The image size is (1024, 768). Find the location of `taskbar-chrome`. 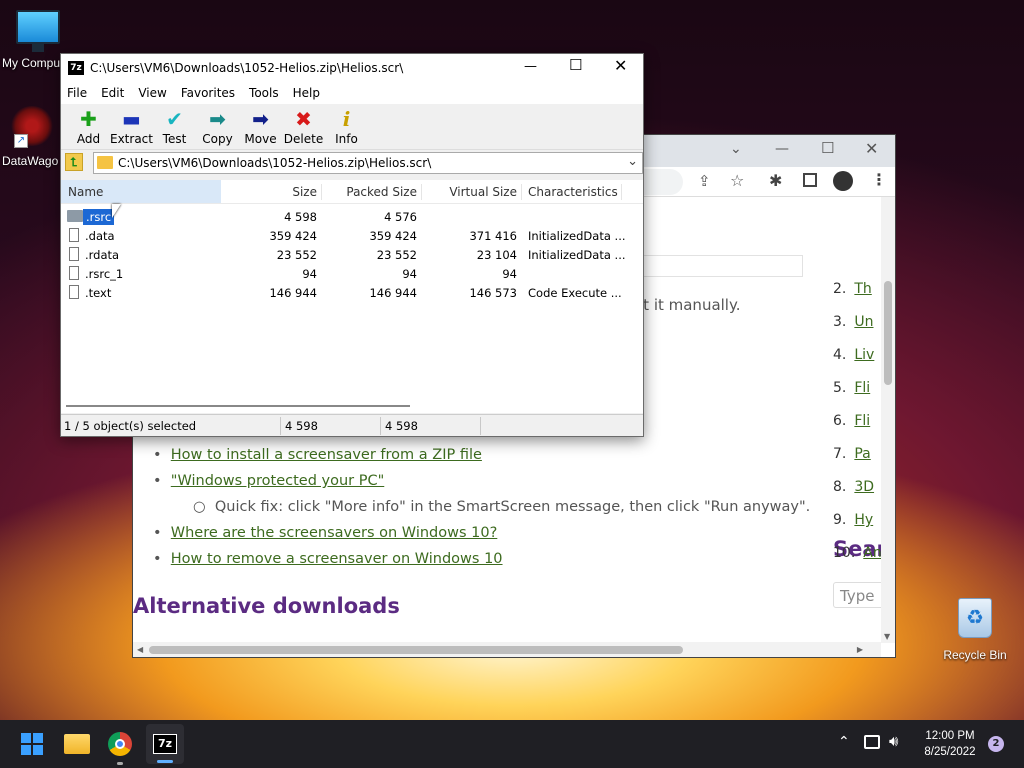

taskbar-chrome is located at coordinates (120, 747).